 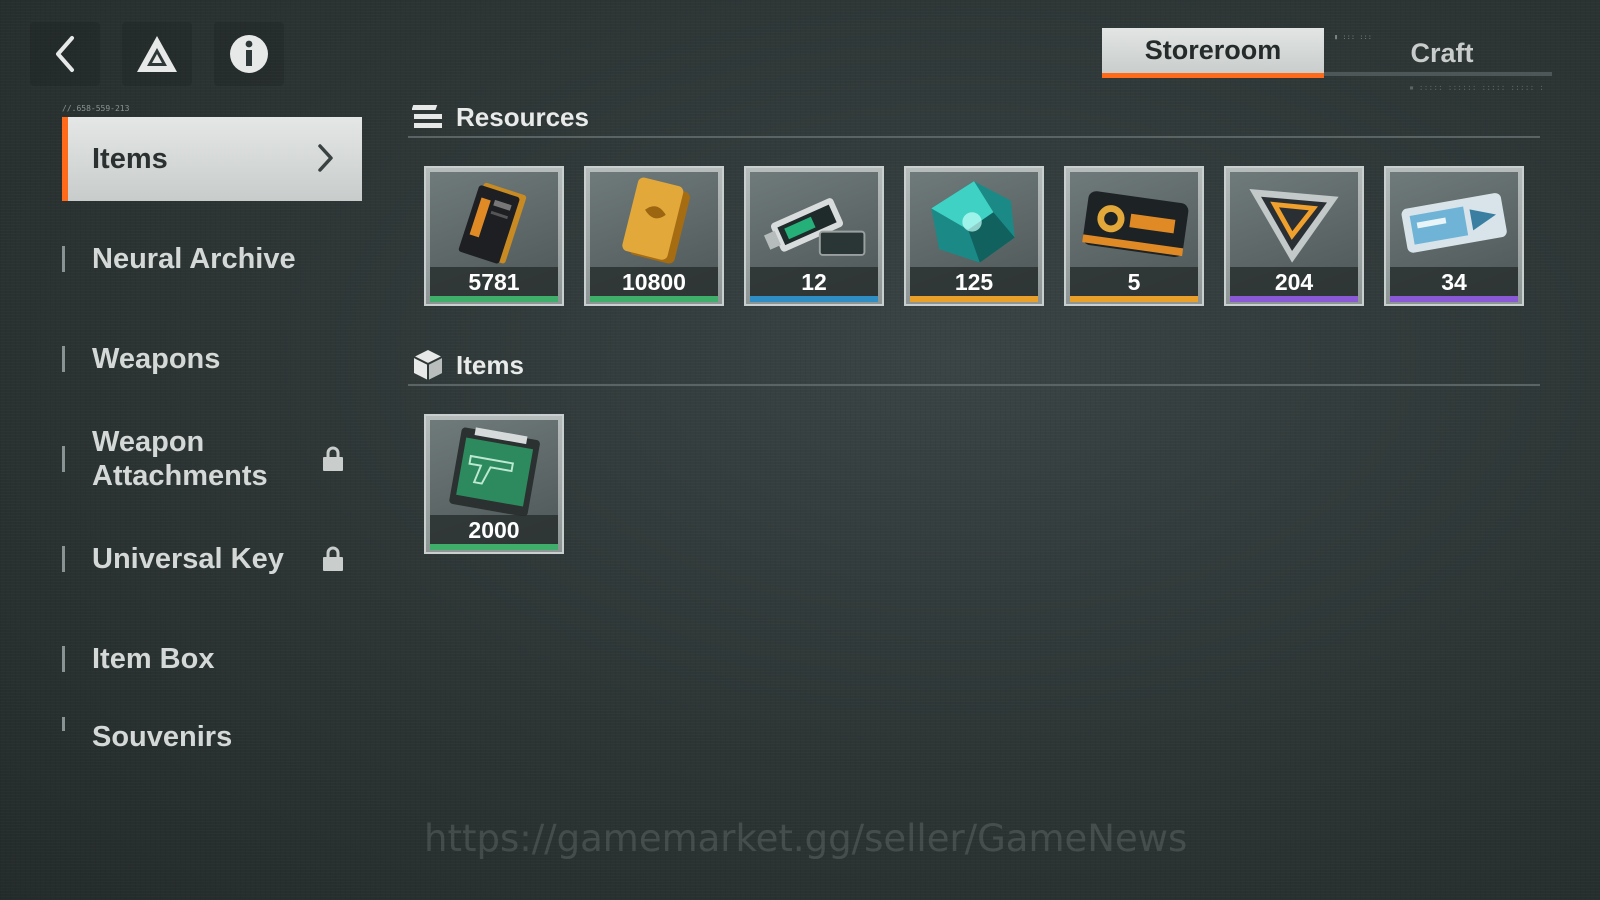 What do you see at coordinates (974, 484) in the screenshot?
I see `item-grid: 2000` at bounding box center [974, 484].